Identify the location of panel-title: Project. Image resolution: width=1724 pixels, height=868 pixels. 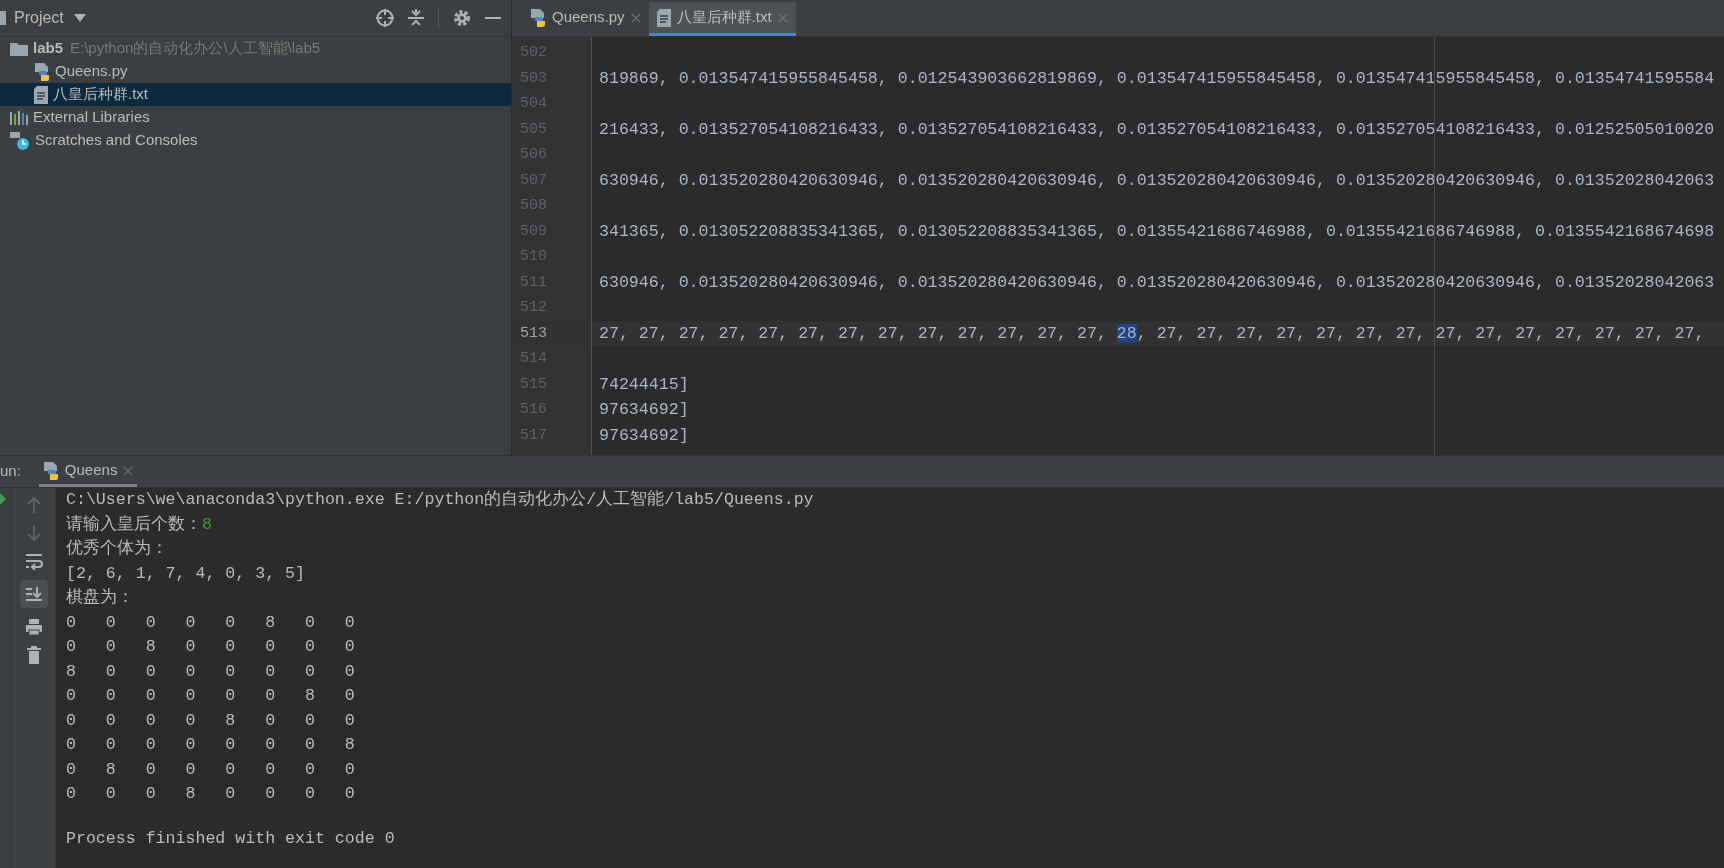
(39, 18).